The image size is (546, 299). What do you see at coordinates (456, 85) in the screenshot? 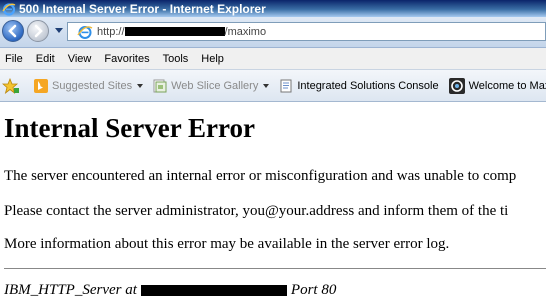
I see `maximo-icon` at bounding box center [456, 85].